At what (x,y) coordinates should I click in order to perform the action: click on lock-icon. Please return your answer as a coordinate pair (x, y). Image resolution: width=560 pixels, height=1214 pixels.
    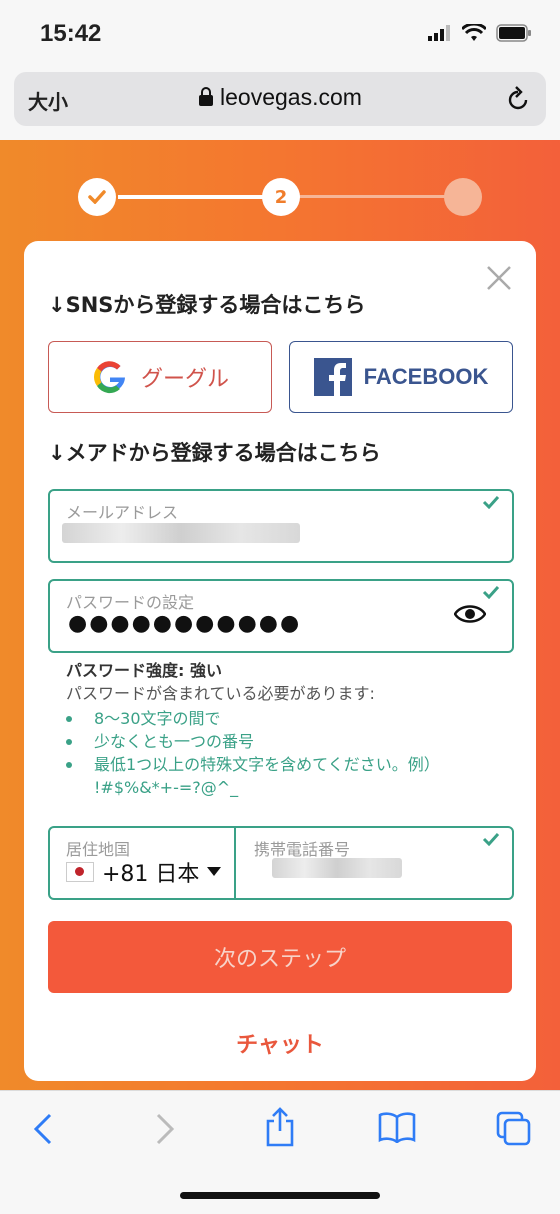
    Looking at the image, I should click on (206, 96).